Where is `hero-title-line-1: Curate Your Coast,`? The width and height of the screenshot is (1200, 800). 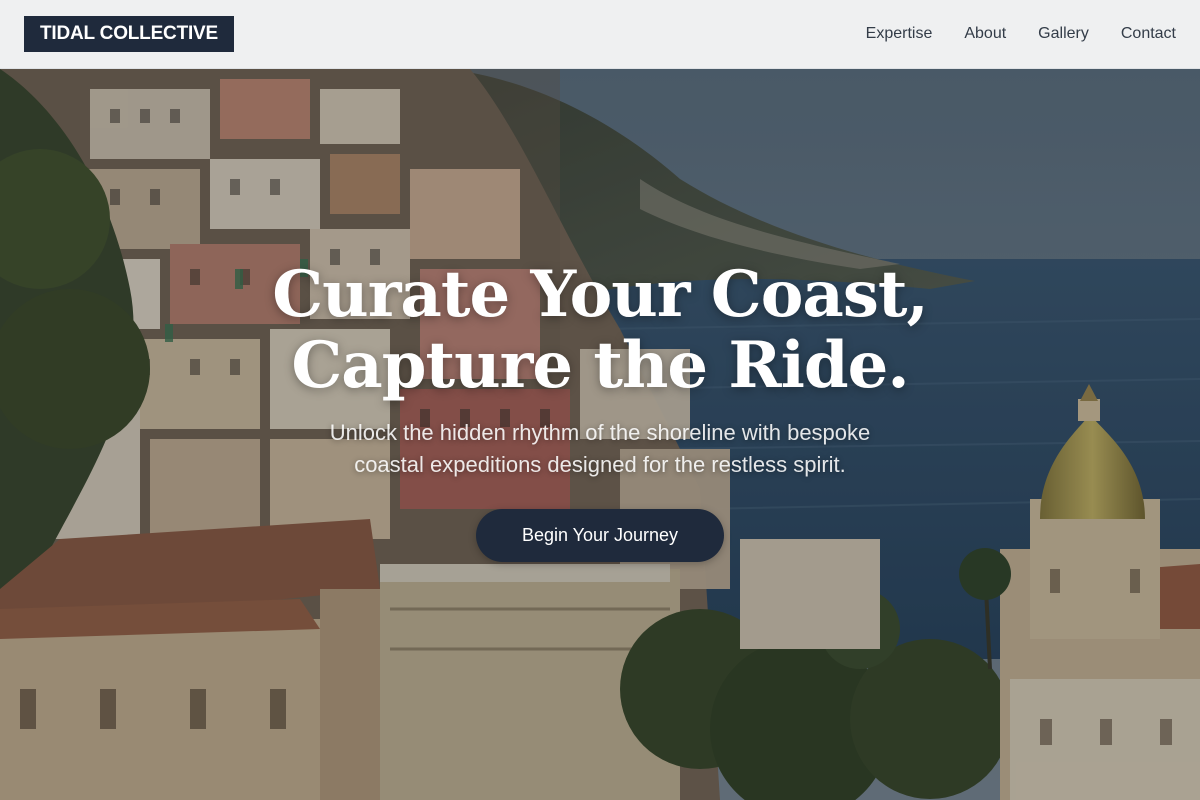 hero-title-line-1: Curate Your Coast, is located at coordinates (600, 294).